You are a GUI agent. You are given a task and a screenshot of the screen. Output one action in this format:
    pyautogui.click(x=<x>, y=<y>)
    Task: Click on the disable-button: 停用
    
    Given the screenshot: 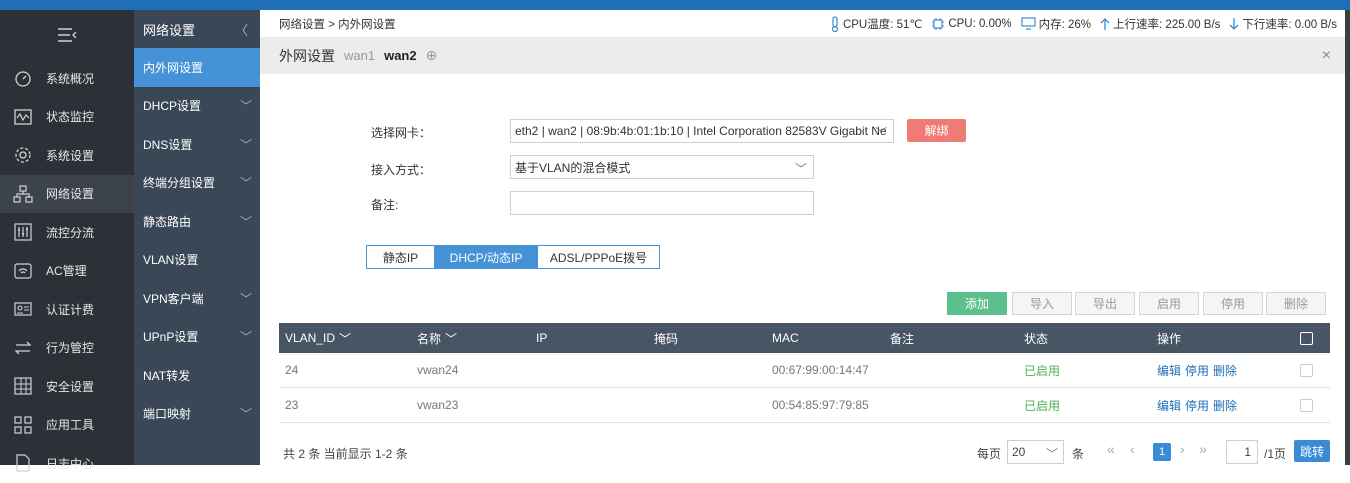 What is the action you would take?
    pyautogui.click(x=1233, y=303)
    